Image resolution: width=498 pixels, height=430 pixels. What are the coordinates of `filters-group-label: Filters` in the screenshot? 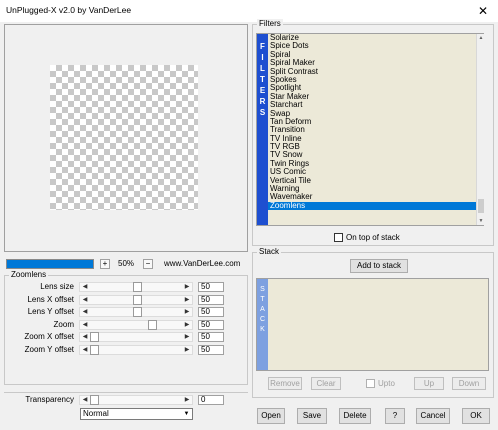 It's located at (270, 24).